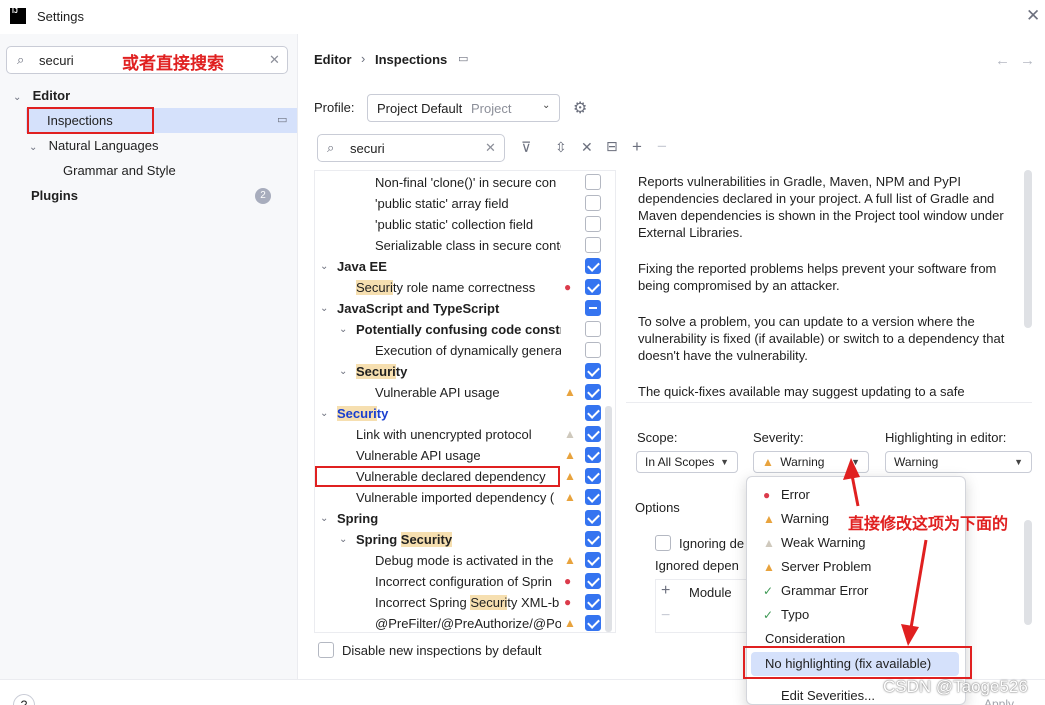 This screenshot has width=1045, height=705. Describe the element at coordinates (885, 552) in the screenshot. I see `annotation-arrows` at that location.